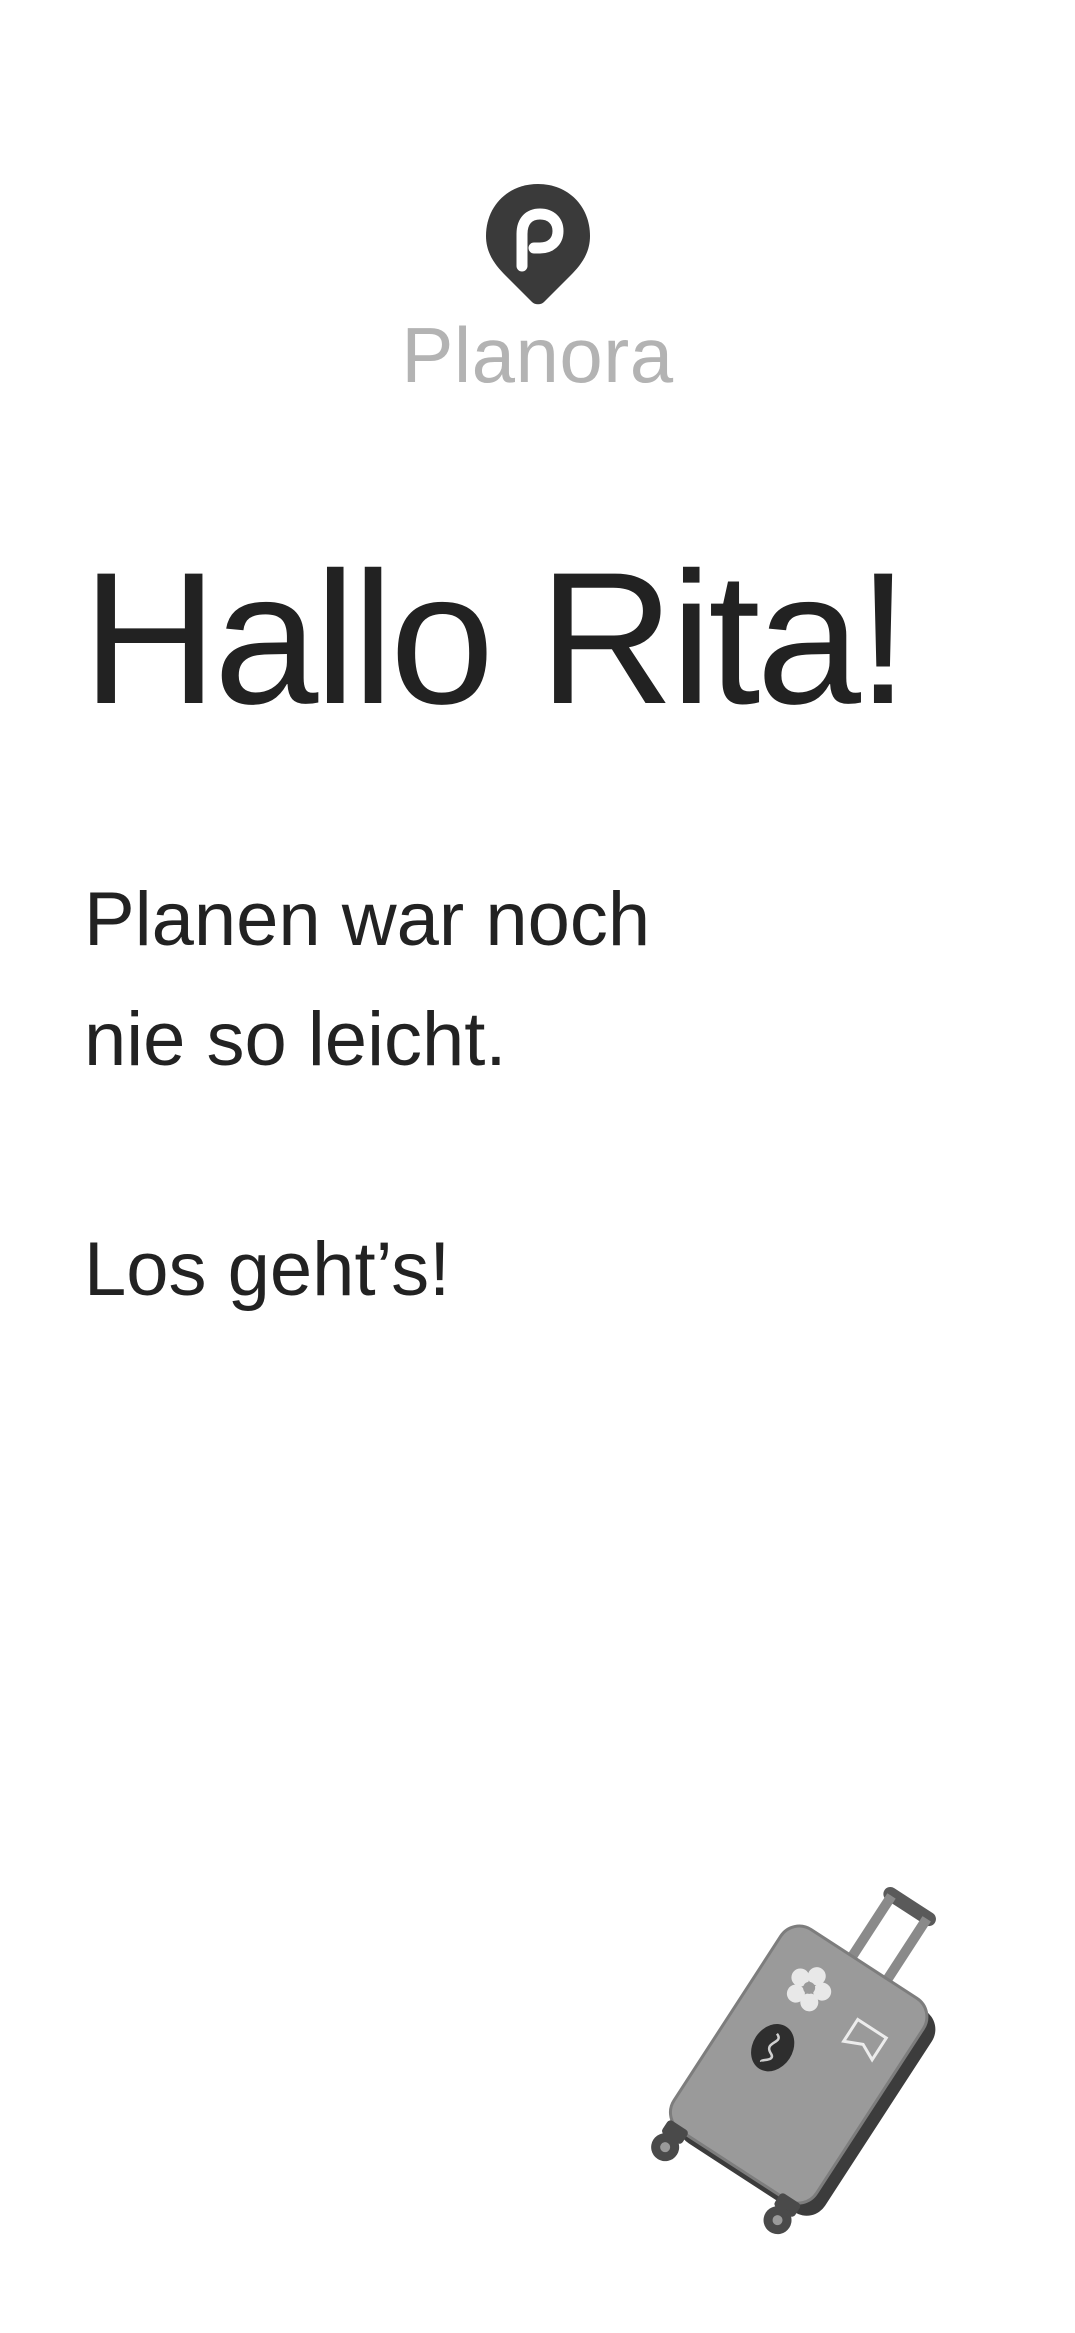 Image resolution: width=1075 pixels, height=2333 pixels. What do you see at coordinates (537, 244) in the screenshot?
I see `map-pin-p-icon` at bounding box center [537, 244].